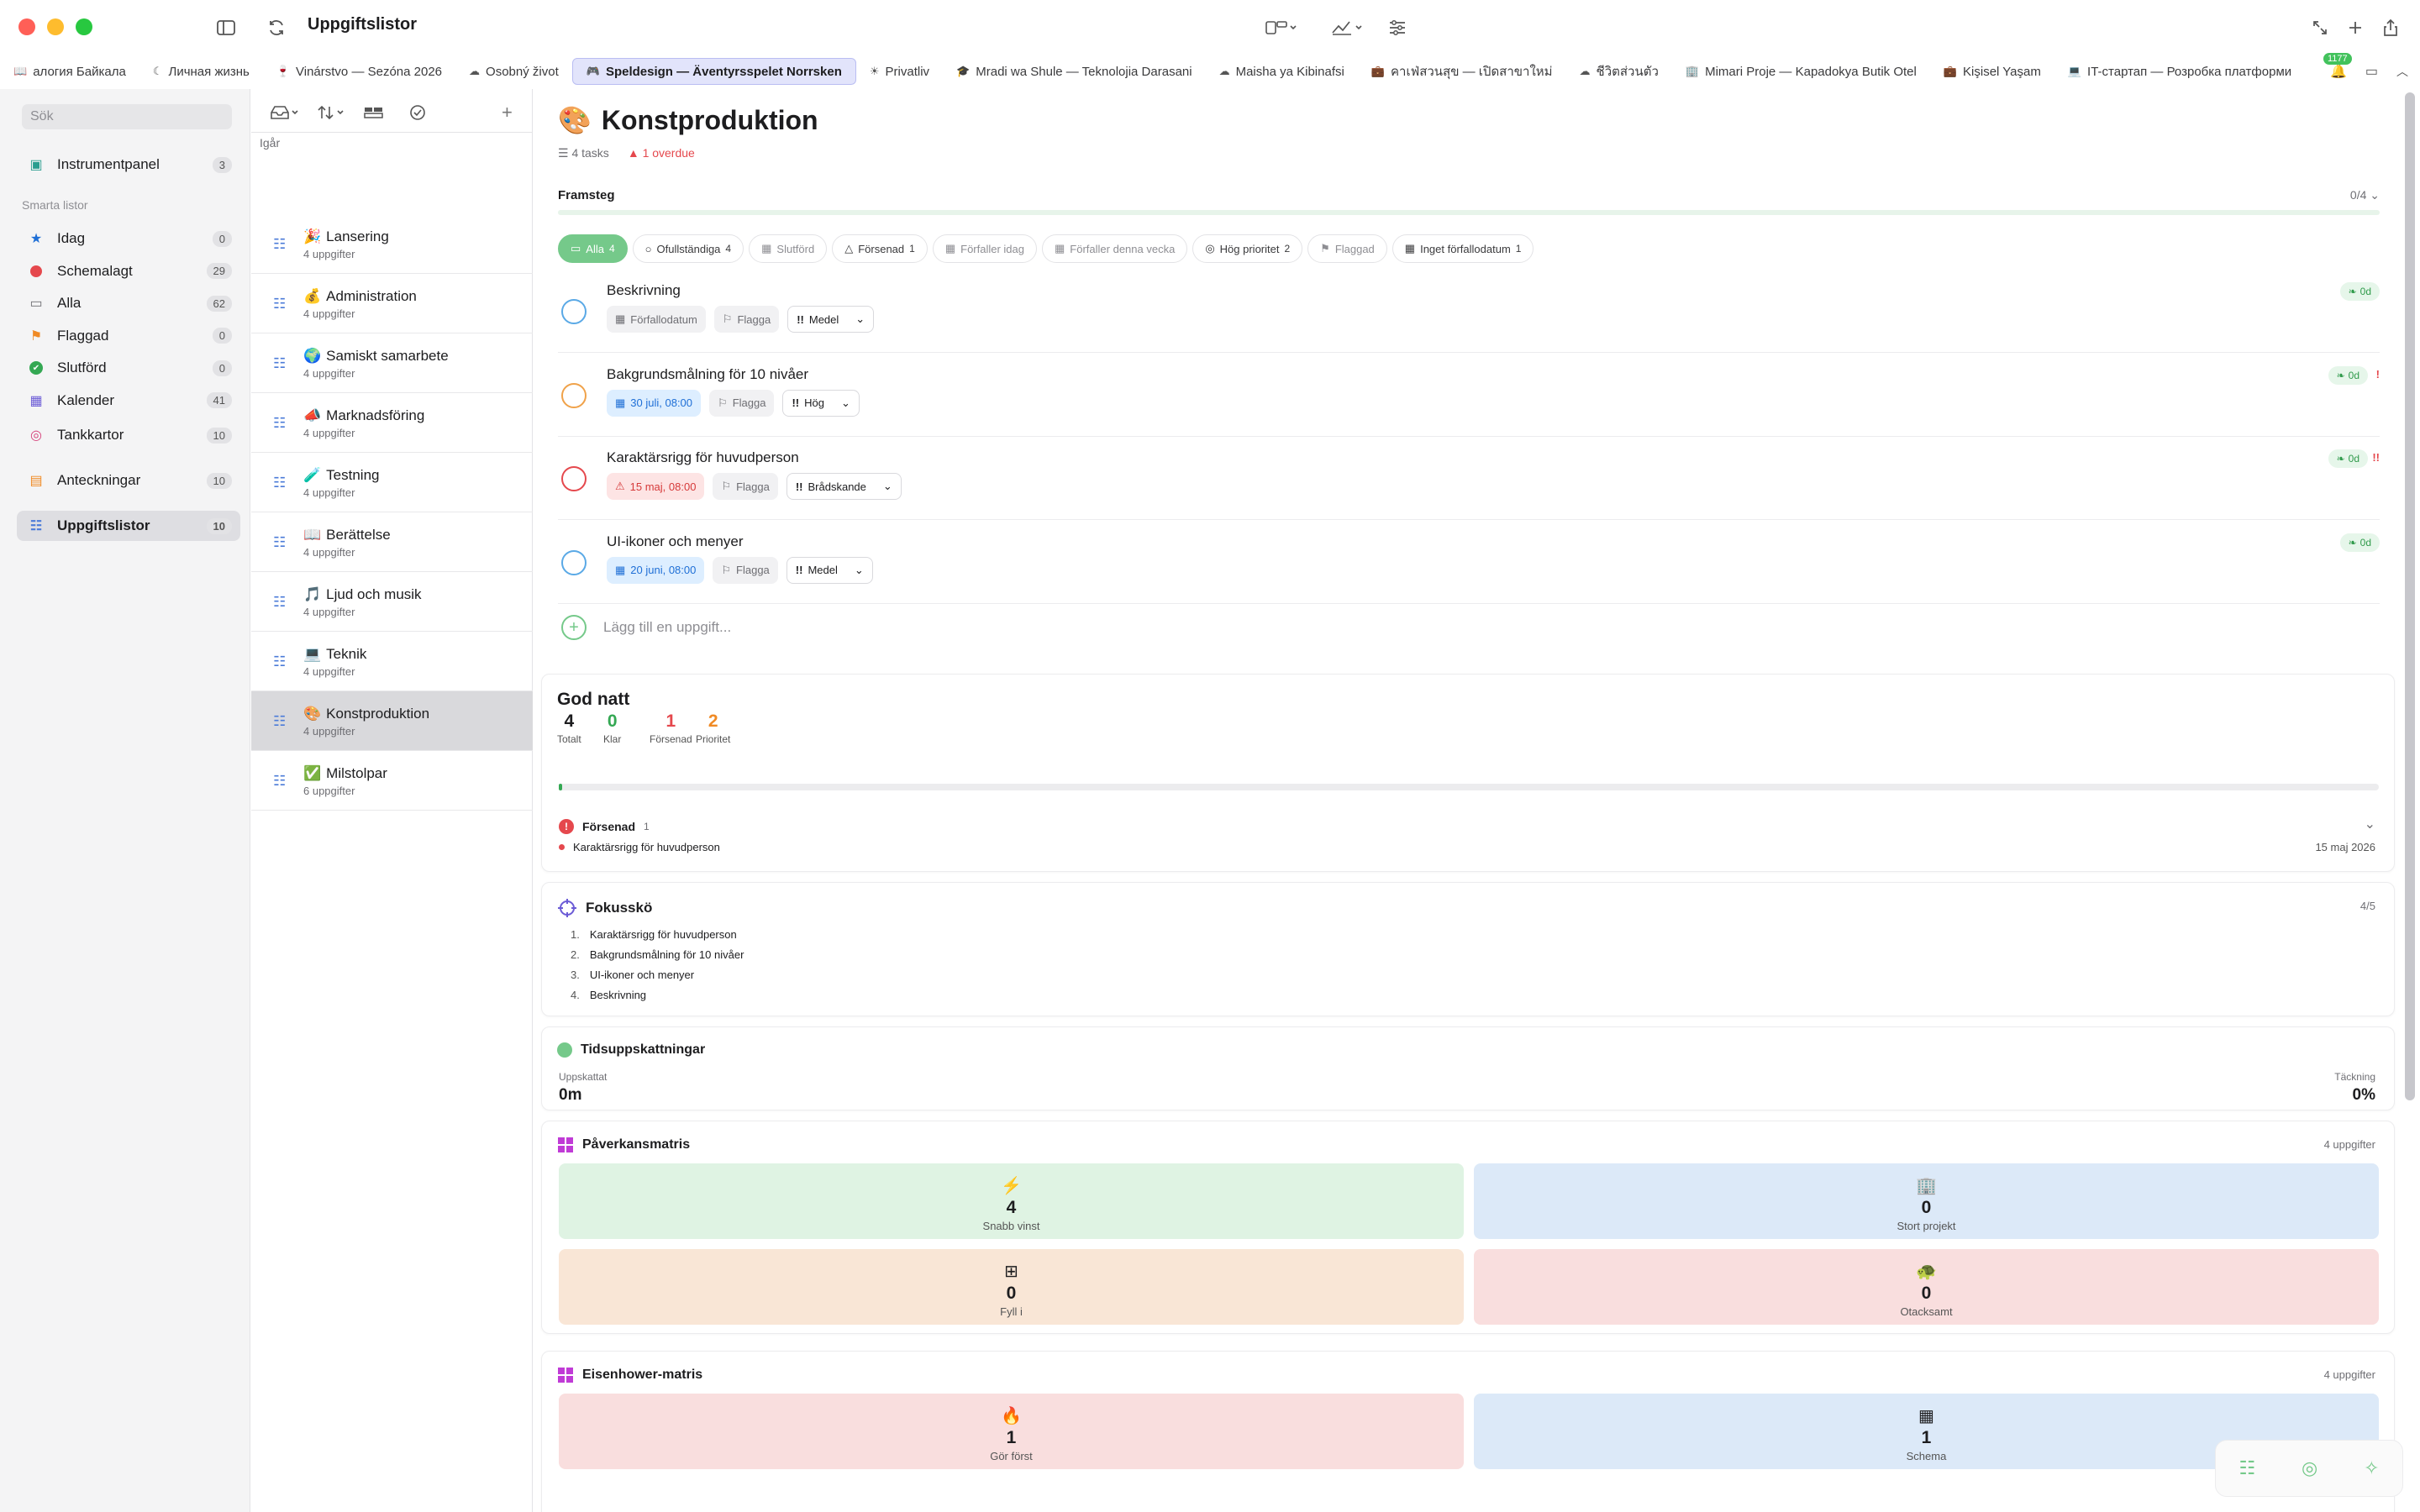 The height and width of the screenshot is (1512, 2420). What do you see at coordinates (1619, 71) in the screenshot?
I see `tab-9: ☁ ชีวิตส่วนตัว` at bounding box center [1619, 71].